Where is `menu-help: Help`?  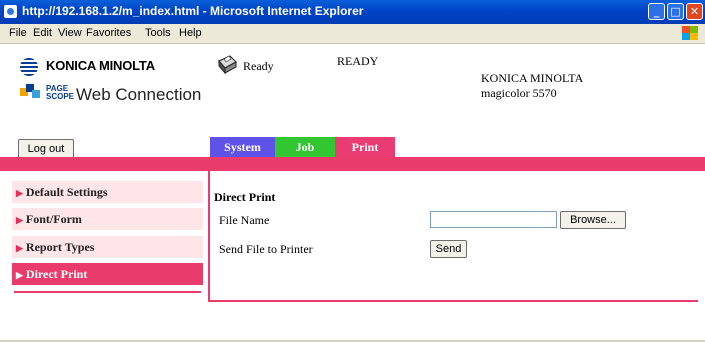
menu-help: Help is located at coordinates (190, 33).